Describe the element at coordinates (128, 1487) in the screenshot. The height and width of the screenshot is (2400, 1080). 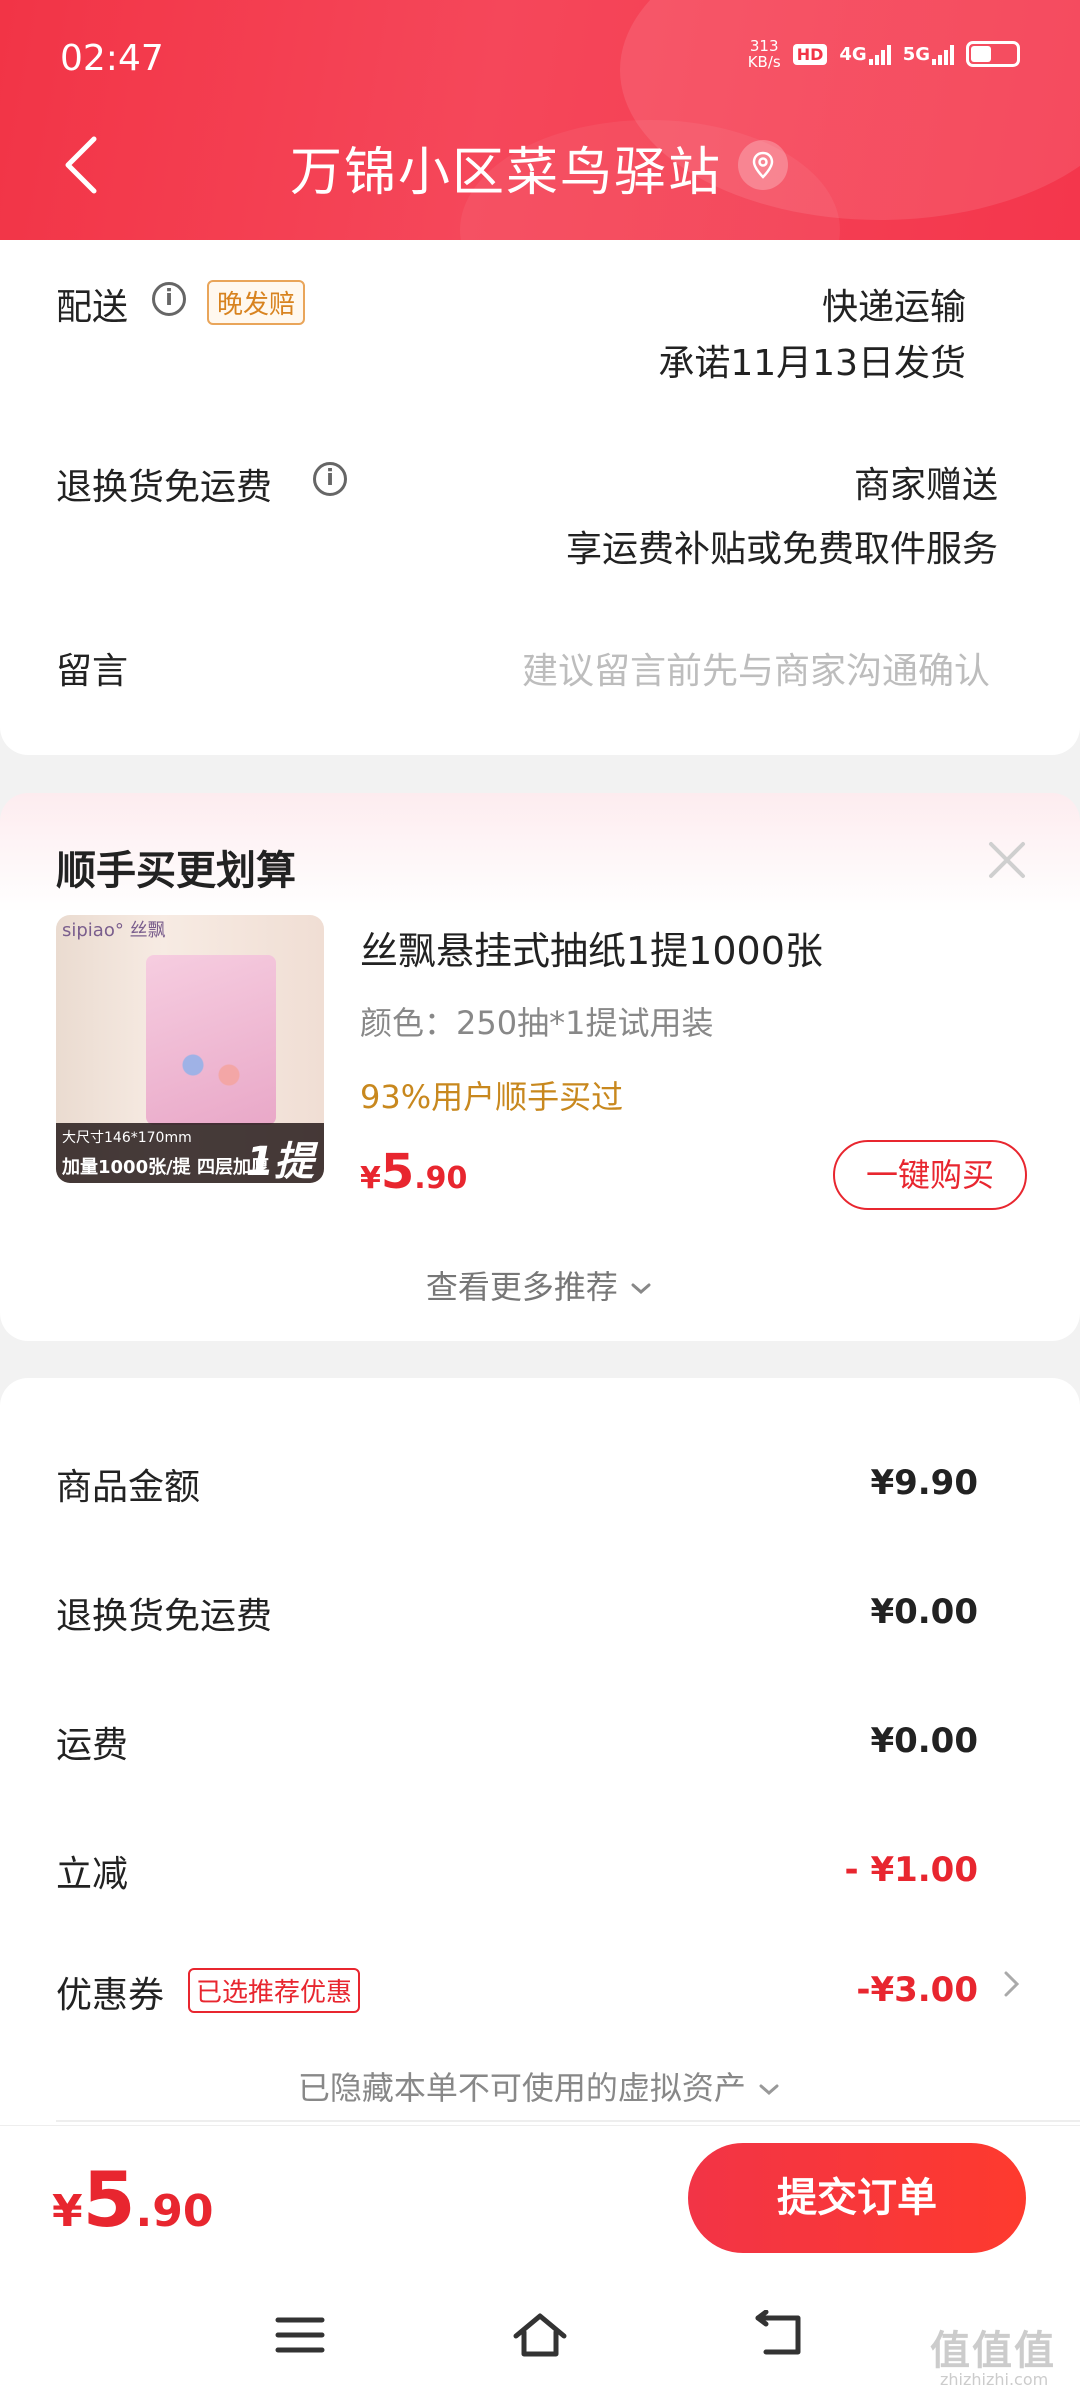
I see `goods-amount-label: 商品金额` at that location.